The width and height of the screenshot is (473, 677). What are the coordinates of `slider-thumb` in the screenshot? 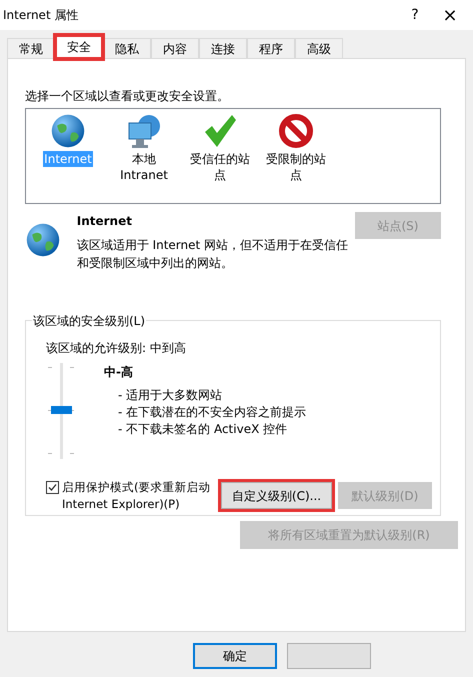 It's located at (61, 410).